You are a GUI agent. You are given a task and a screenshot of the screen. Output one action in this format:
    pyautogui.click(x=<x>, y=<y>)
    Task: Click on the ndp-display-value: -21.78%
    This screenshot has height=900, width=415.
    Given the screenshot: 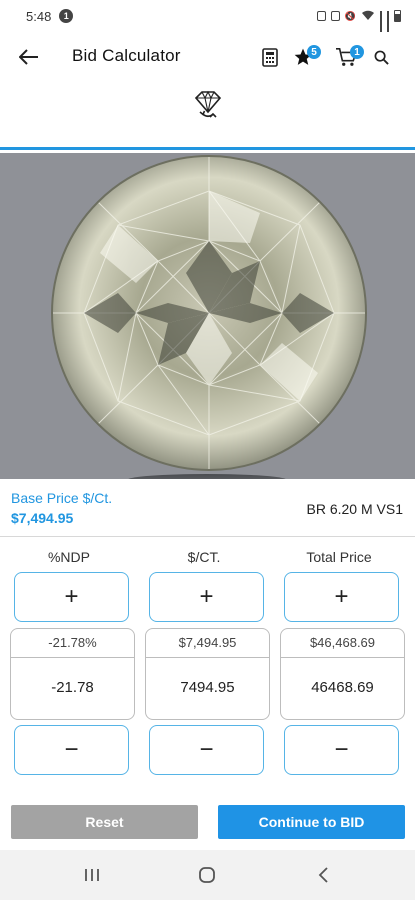 What is the action you would take?
    pyautogui.click(x=72, y=643)
    